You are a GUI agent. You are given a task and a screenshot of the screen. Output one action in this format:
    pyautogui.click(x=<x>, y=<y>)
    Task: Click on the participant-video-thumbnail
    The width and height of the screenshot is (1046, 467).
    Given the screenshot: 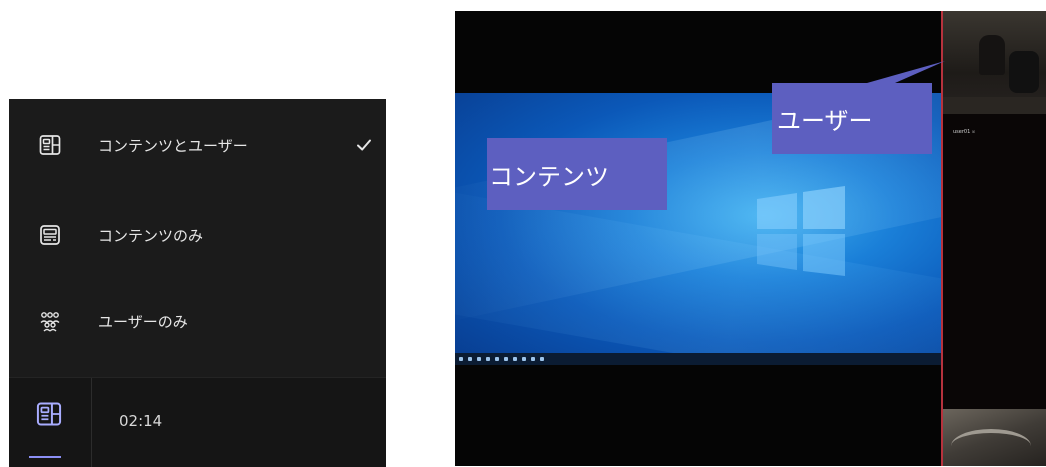 What is the action you would take?
    pyautogui.click(x=994, y=437)
    